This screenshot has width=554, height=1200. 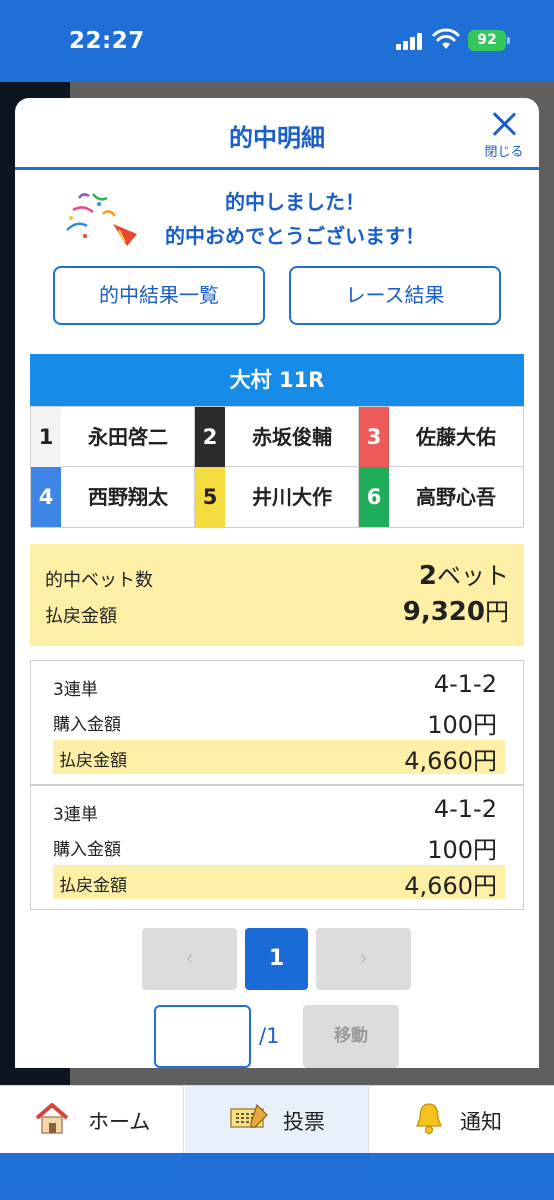 I want to click on nav-notify-label: 通知, so click(x=481, y=1122).